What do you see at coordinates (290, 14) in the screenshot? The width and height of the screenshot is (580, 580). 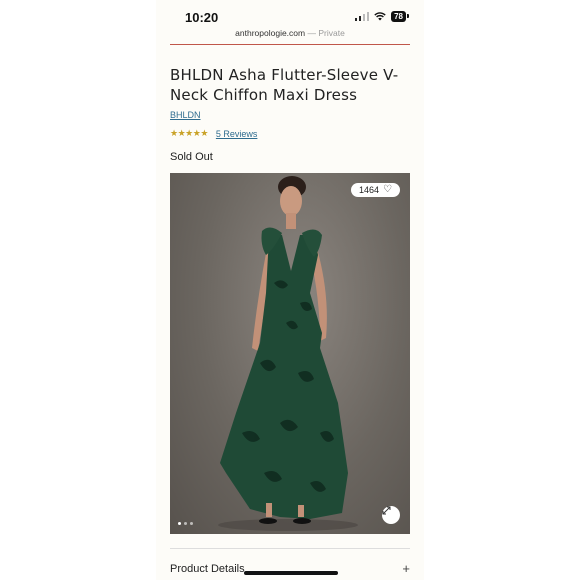 I see `status-bar: 10:20 78` at bounding box center [290, 14].